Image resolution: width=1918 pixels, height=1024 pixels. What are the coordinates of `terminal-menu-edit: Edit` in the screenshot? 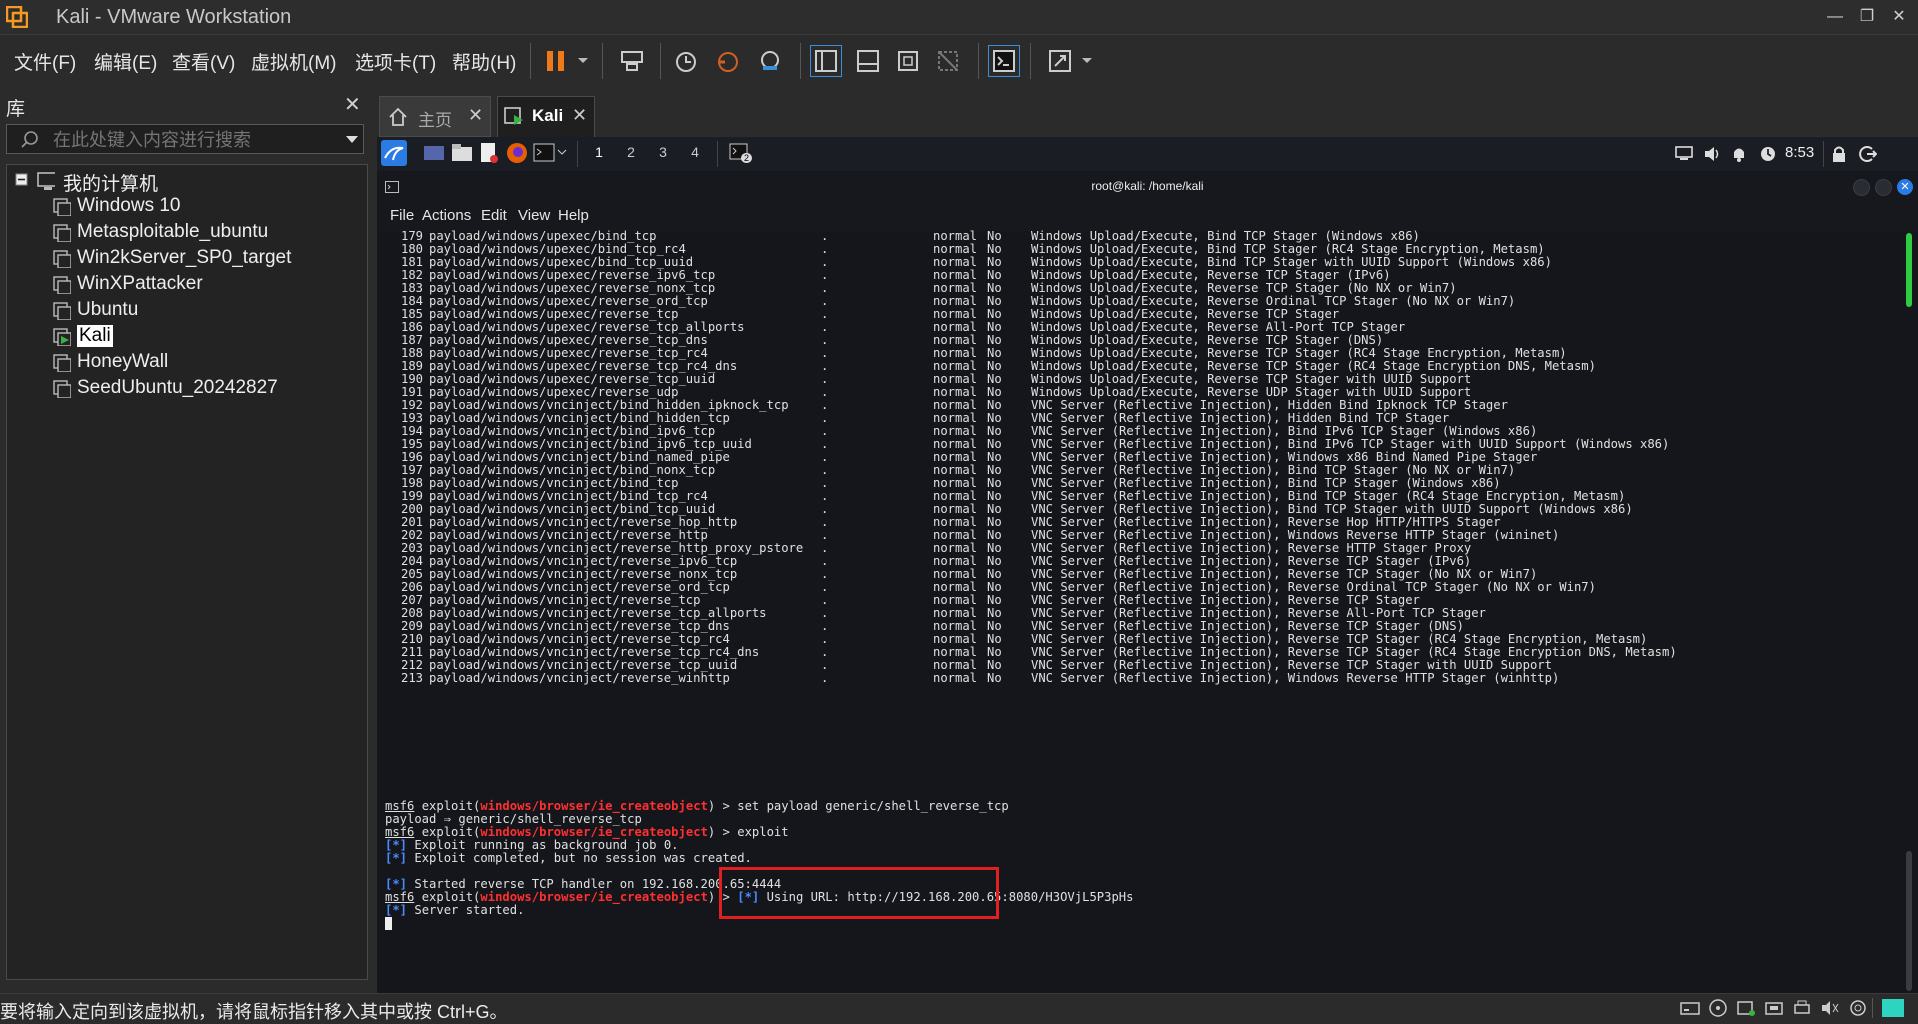 It's located at (494, 215).